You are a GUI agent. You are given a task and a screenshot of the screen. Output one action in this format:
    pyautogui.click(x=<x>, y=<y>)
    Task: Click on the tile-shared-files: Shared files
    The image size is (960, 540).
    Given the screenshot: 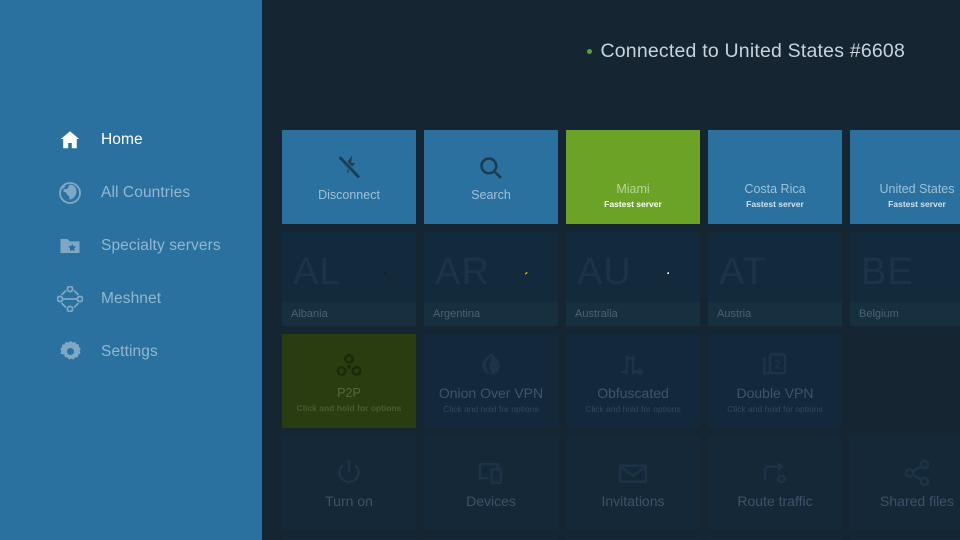 What is the action you would take?
    pyautogui.click(x=905, y=483)
    